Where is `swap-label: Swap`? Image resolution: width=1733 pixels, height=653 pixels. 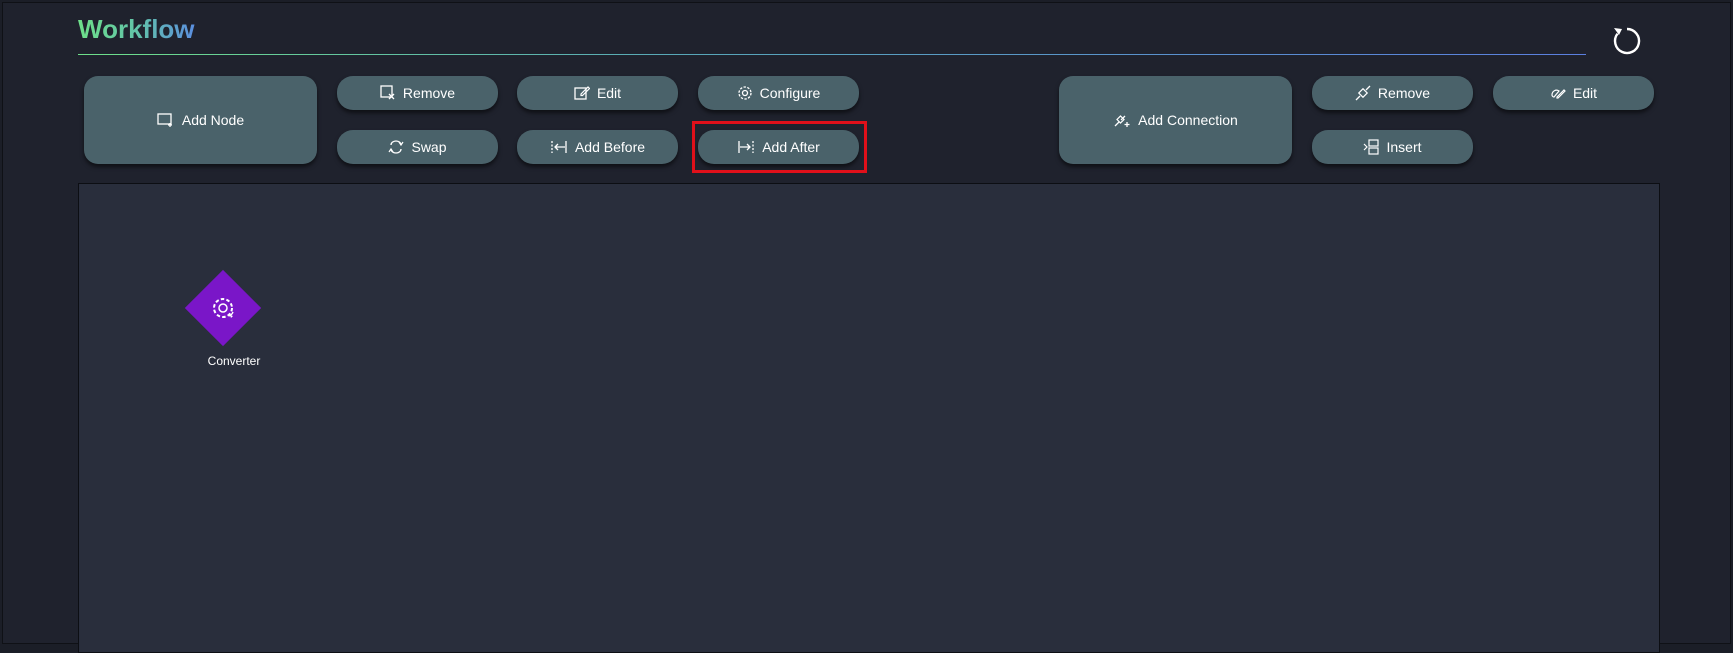
swap-label: Swap is located at coordinates (429, 147).